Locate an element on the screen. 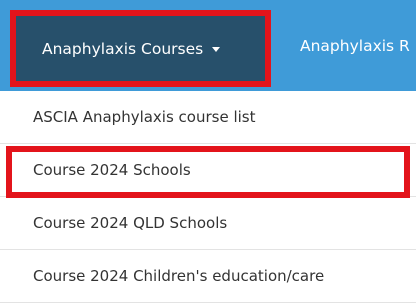 This screenshot has width=416, height=305. nav-item-label: Anaphylaxis R is located at coordinates (355, 45).